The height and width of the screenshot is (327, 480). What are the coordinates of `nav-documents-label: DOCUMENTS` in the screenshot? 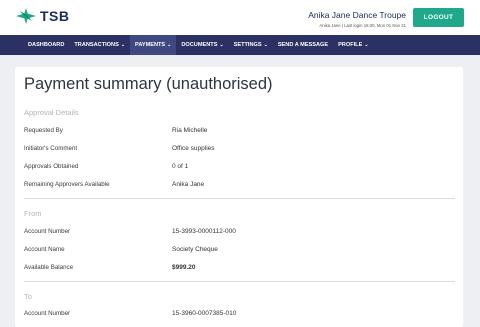 It's located at (199, 45).